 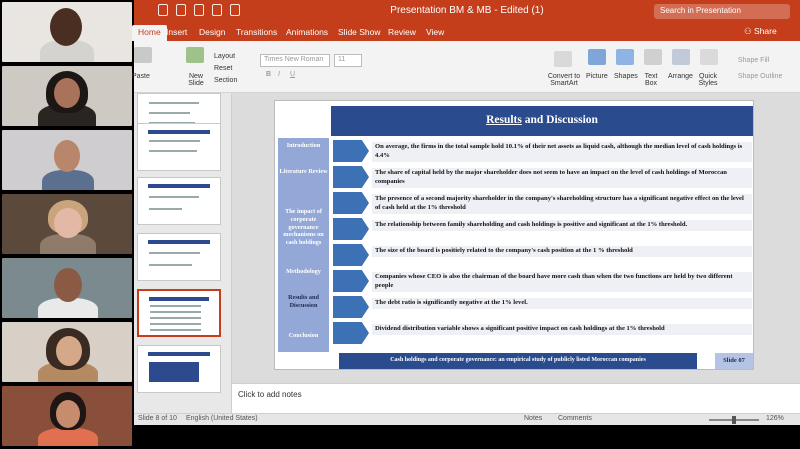 I want to click on tab-insert: Insert, so click(x=176, y=32).